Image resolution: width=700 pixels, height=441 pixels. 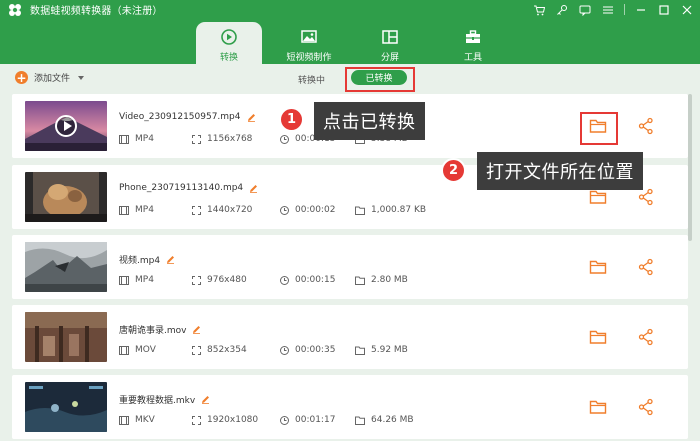 I want to click on duration-meta: 00:00:02, so click(x=307, y=210).